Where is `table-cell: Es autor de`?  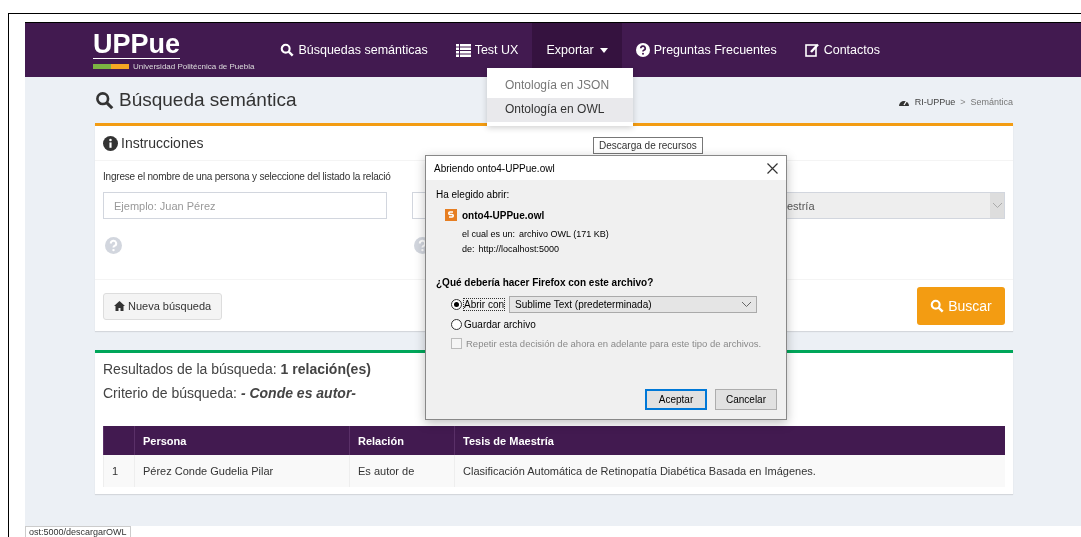
table-cell: Es autor de is located at coordinates (402, 471).